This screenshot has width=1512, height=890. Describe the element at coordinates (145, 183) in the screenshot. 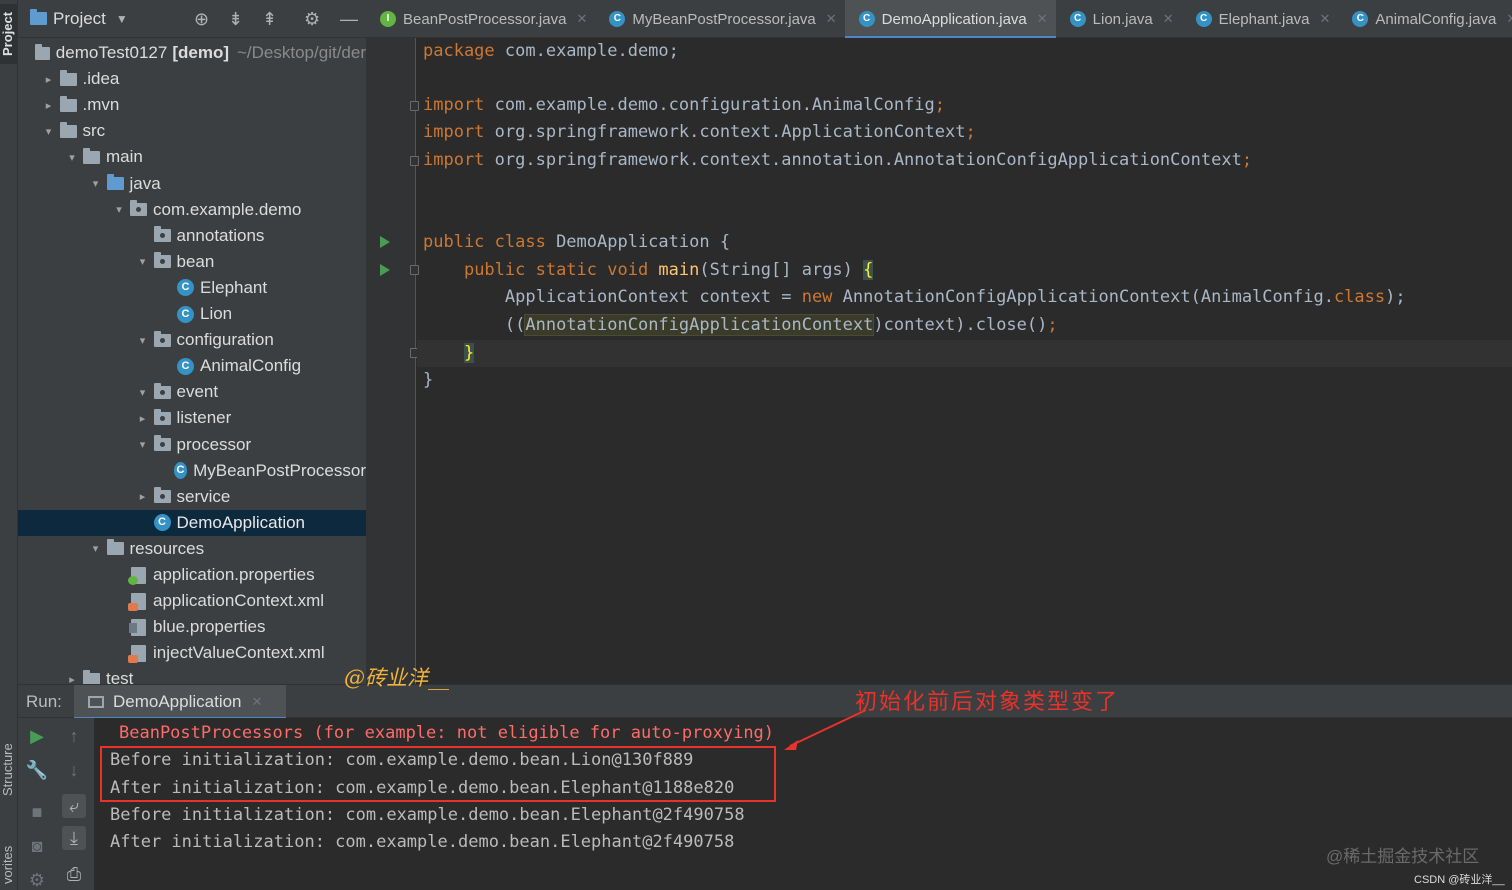

I see `tree-item-label: java` at that location.